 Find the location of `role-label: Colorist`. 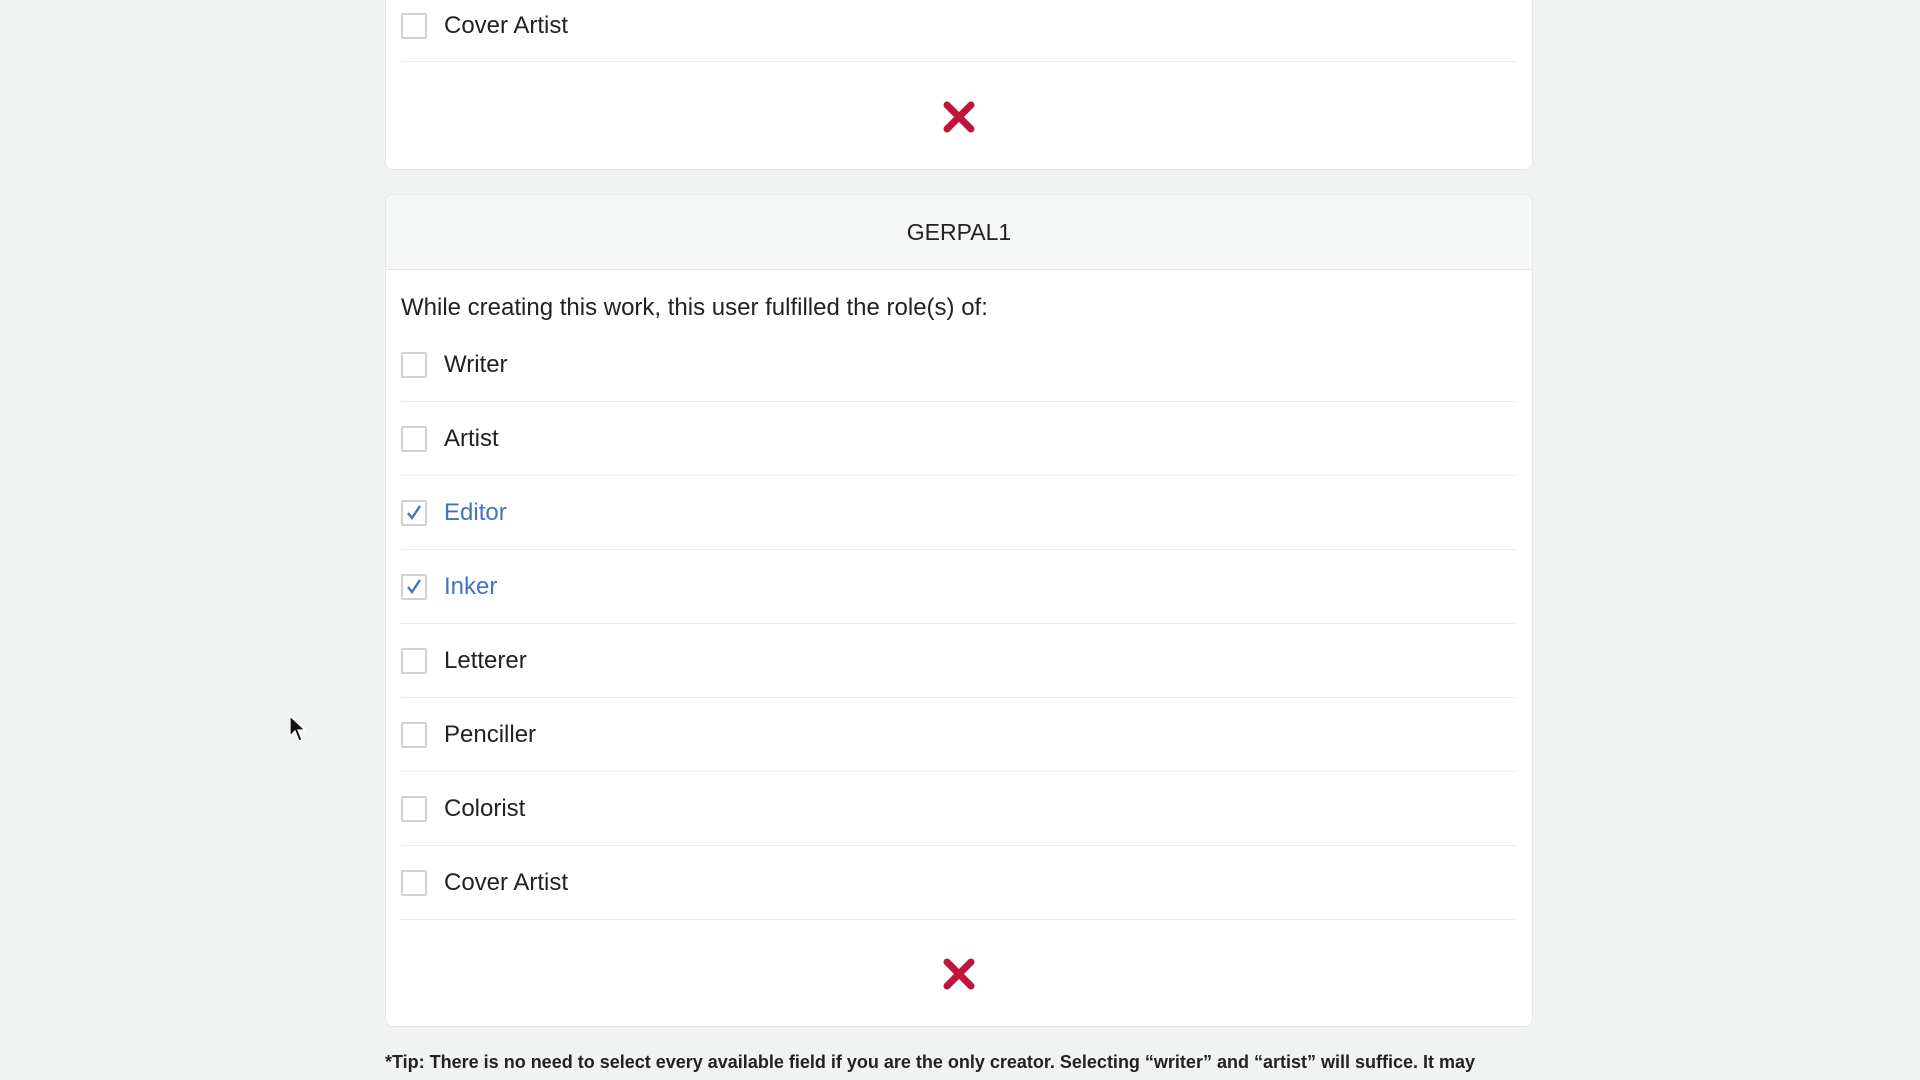

role-label: Colorist is located at coordinates (485, 808).